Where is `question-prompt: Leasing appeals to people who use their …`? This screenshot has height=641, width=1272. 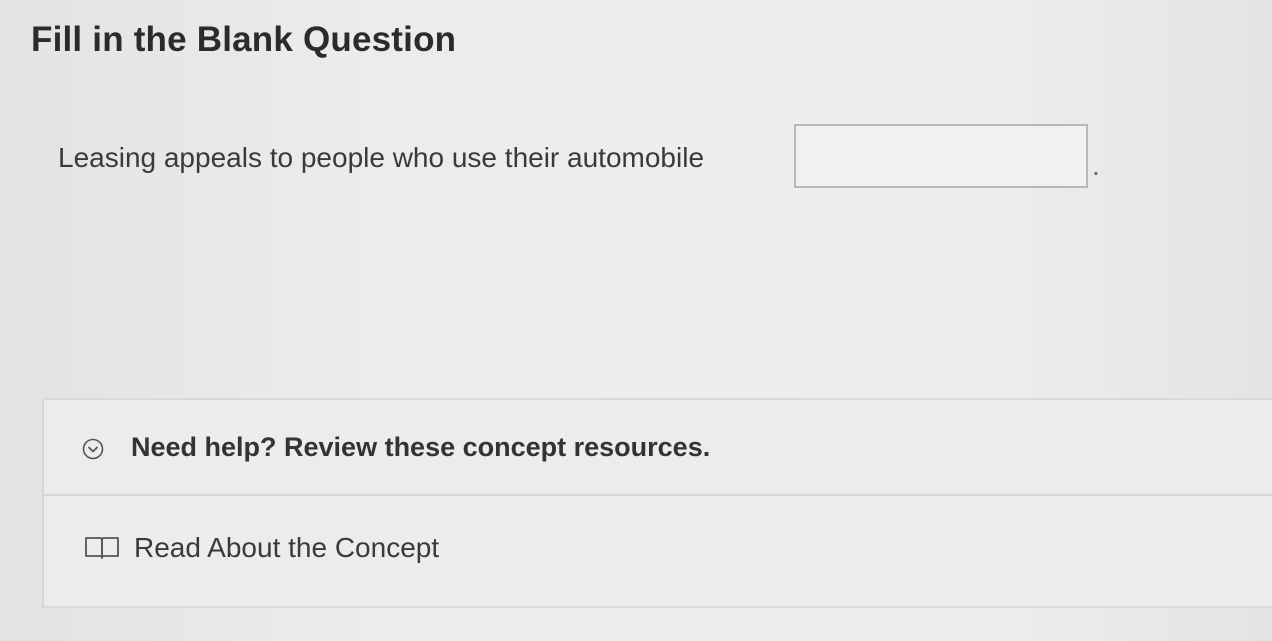 question-prompt: Leasing appeals to people who use their … is located at coordinates (381, 158).